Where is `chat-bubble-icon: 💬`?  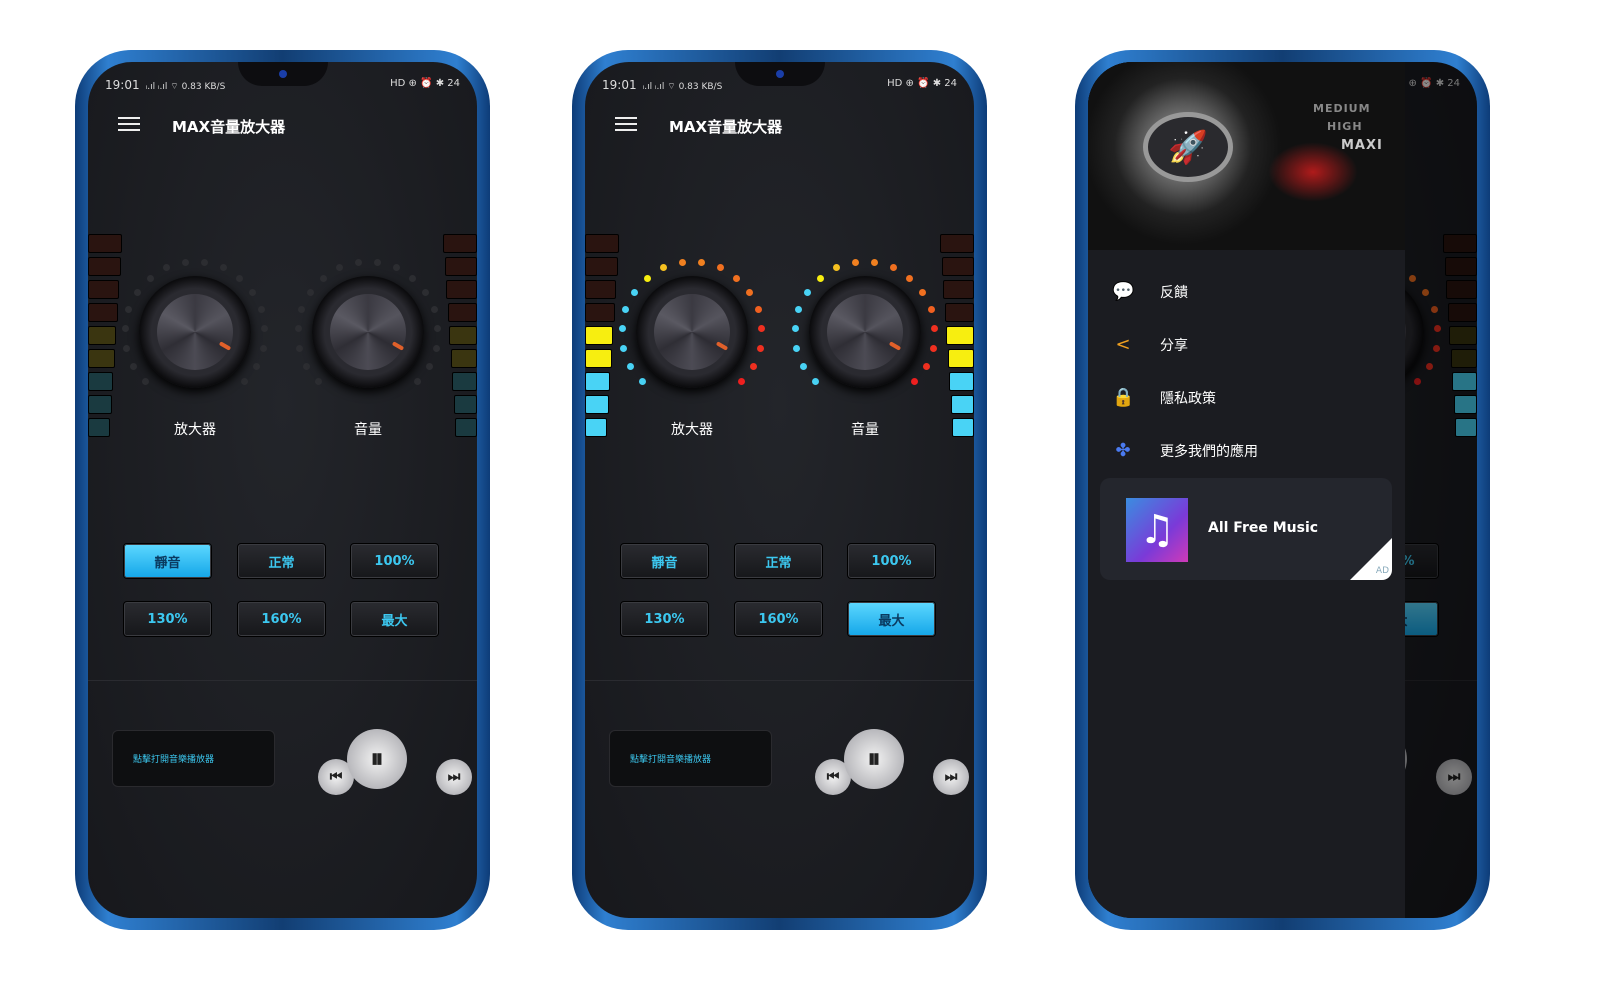 chat-bubble-icon: 💬 is located at coordinates (1123, 291).